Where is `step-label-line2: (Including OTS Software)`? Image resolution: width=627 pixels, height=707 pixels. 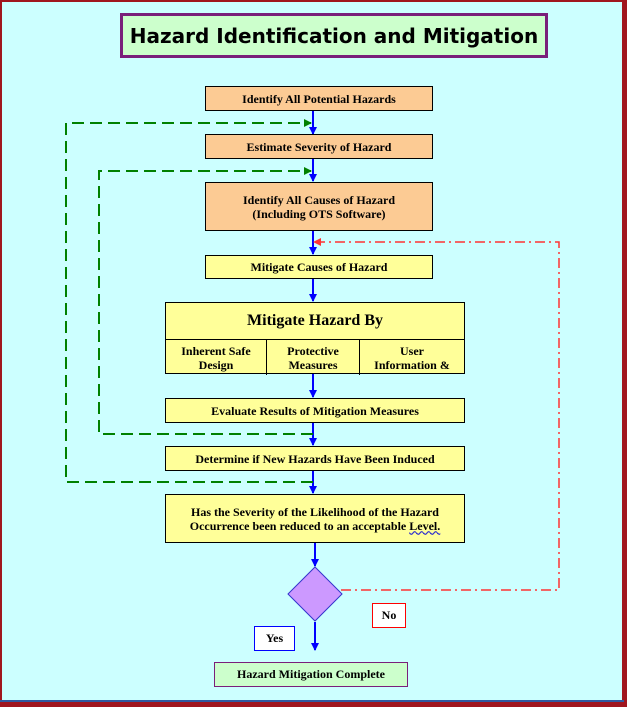 step-label-line2: (Including OTS Software) is located at coordinates (319, 213).